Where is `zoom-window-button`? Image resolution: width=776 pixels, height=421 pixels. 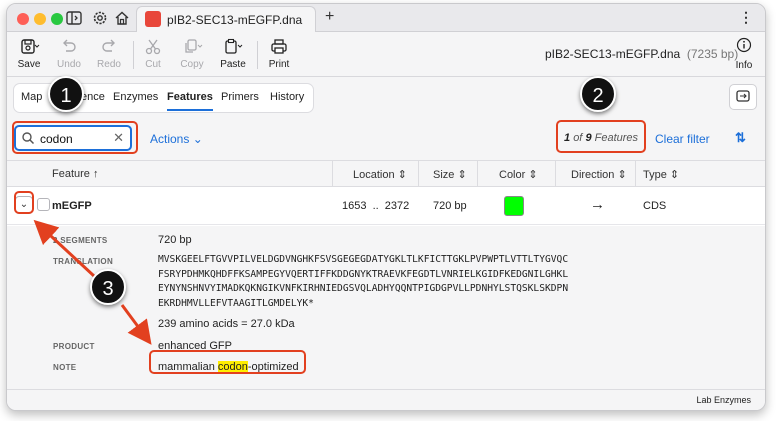
zoom-window-button is located at coordinates (57, 19).